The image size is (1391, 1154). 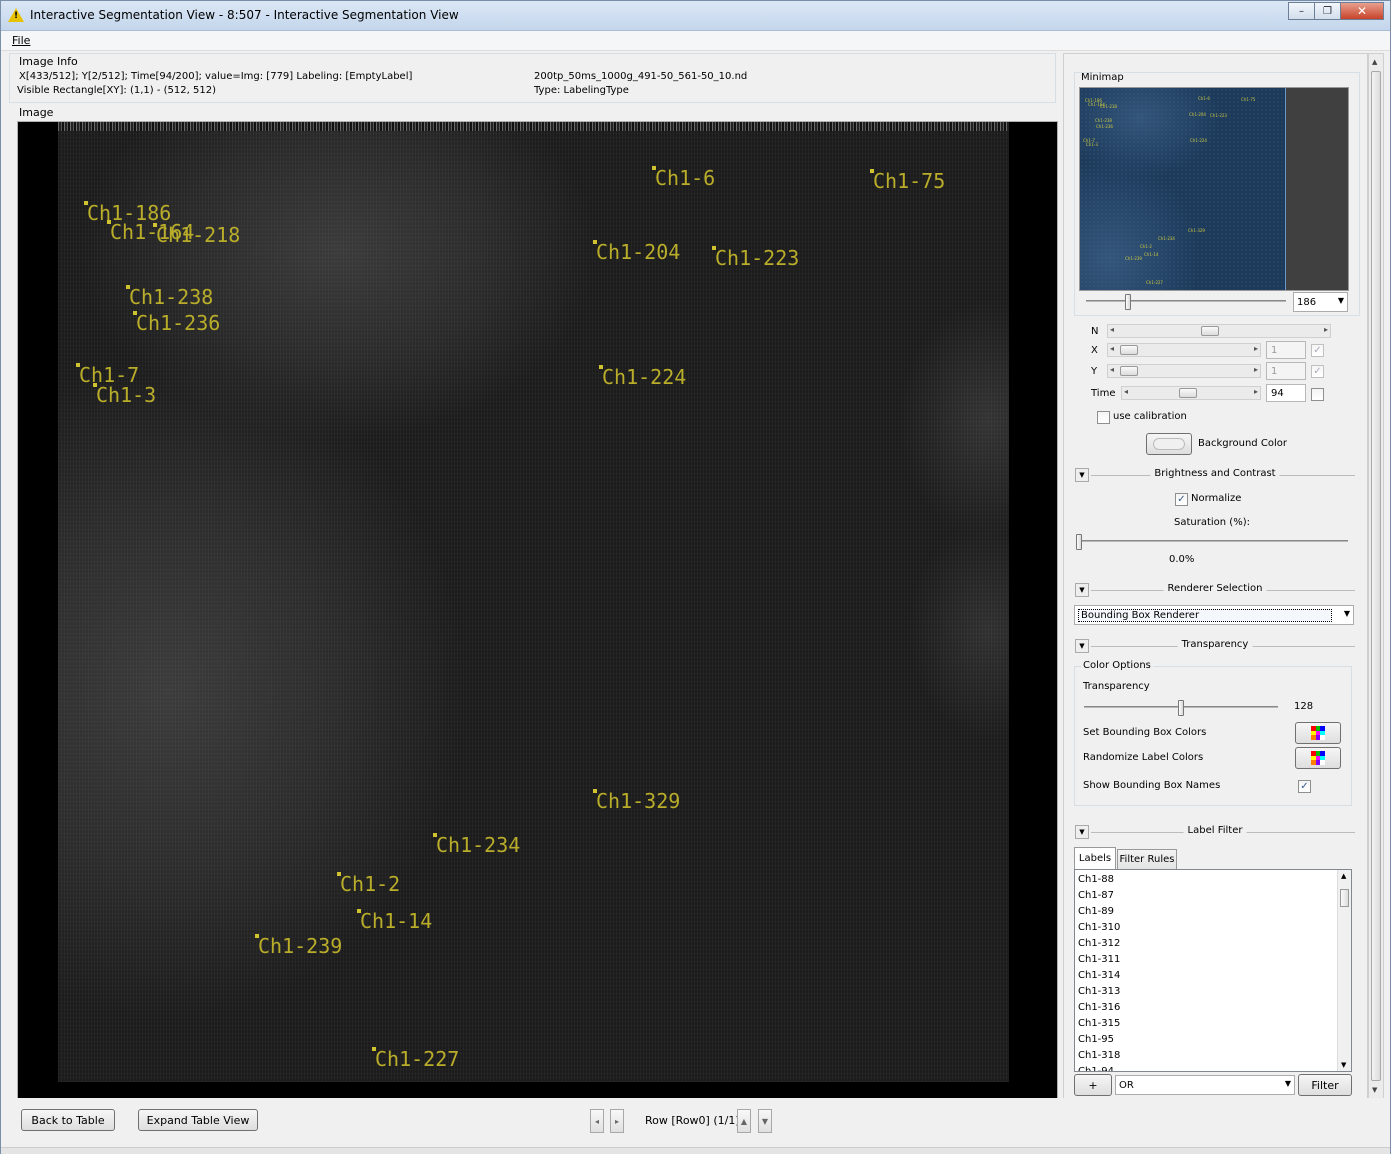 I want to click on bounding-box-label: Ch1-14, so click(x=394, y=921).